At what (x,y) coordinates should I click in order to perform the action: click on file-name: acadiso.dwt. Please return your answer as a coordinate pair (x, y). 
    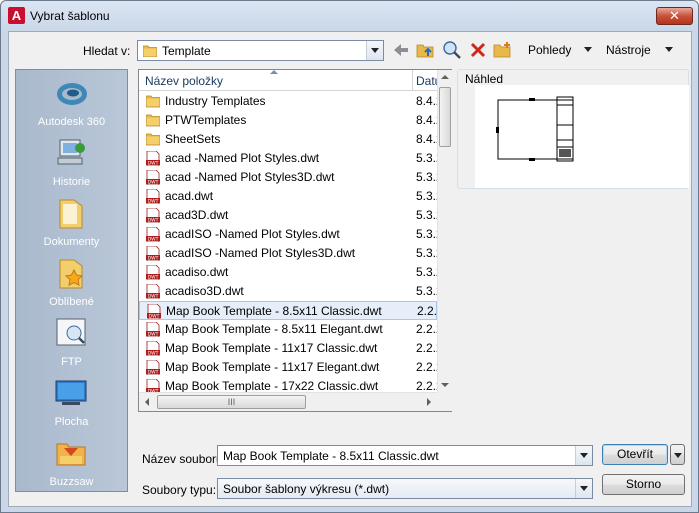
    Looking at the image, I should click on (197, 272).